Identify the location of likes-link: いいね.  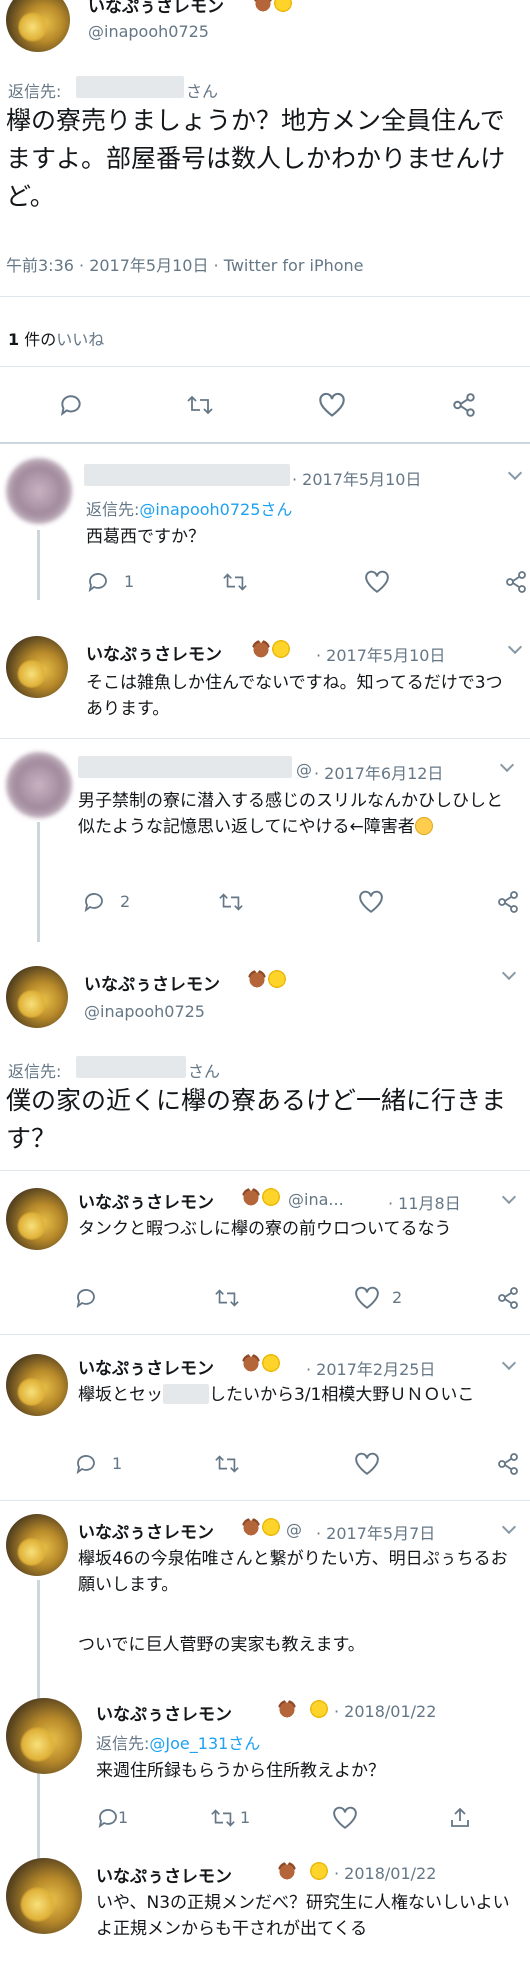
(80, 339).